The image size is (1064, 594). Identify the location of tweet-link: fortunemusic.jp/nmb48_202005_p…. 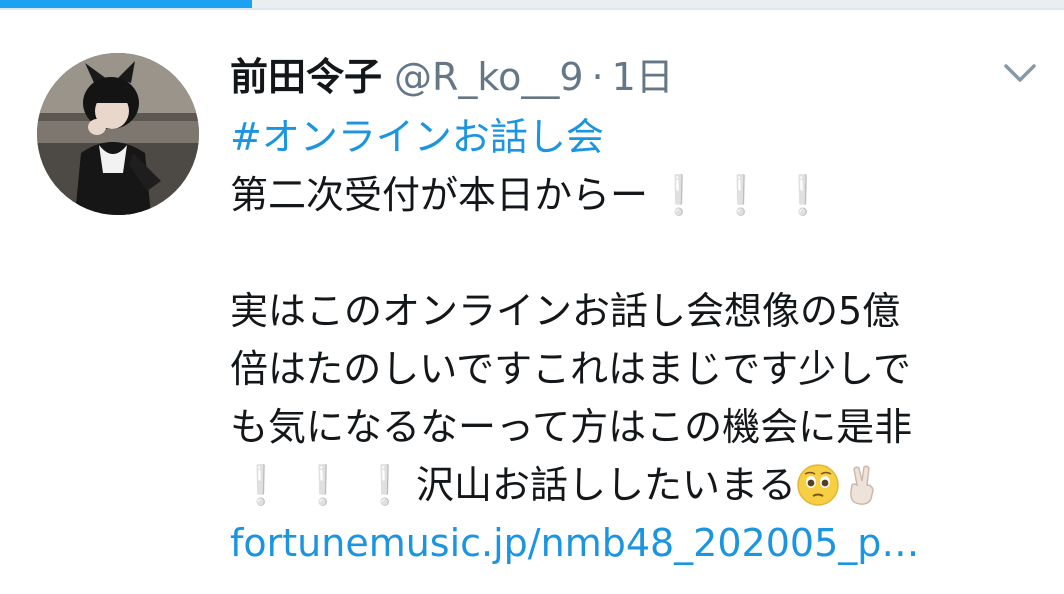
(574, 543).